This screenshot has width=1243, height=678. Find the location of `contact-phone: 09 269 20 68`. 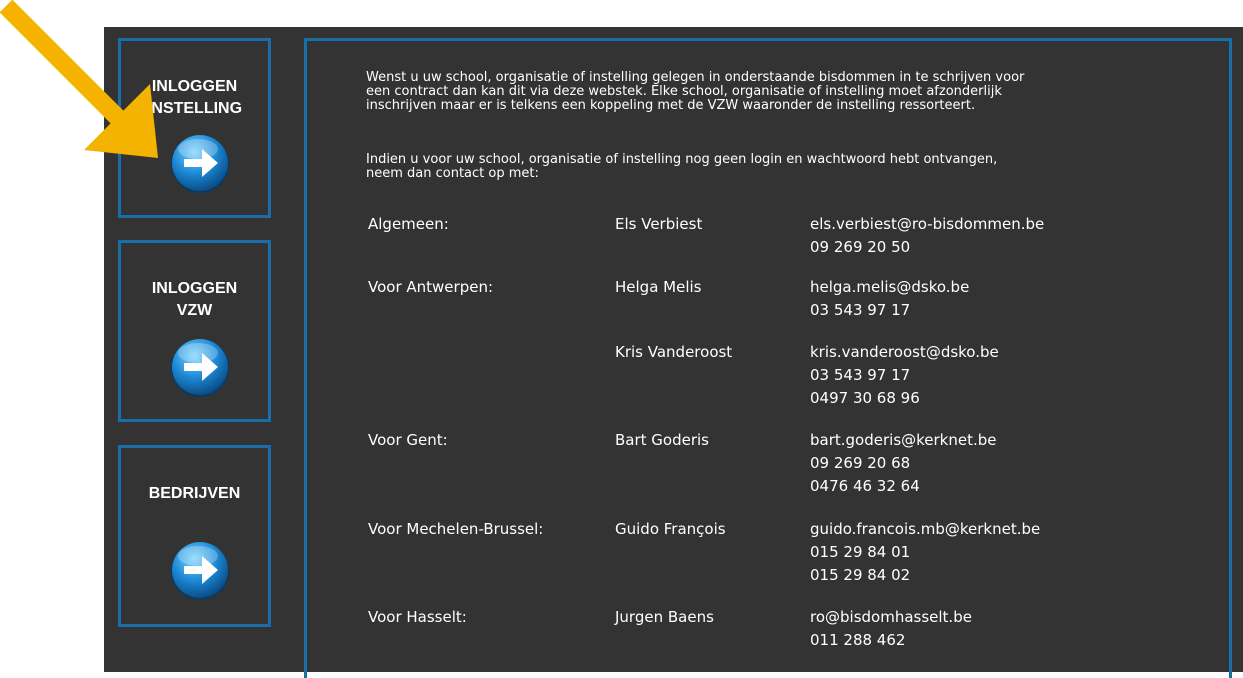

contact-phone: 09 269 20 68 is located at coordinates (860, 463).